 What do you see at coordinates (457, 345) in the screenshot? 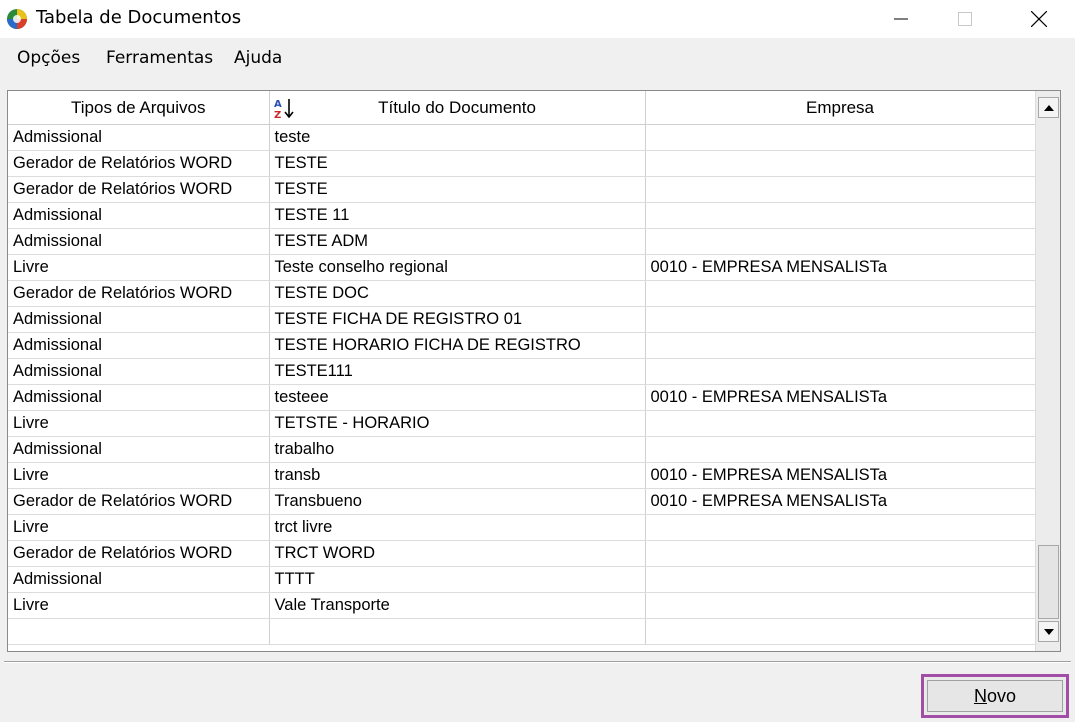
I see `table-cell: TESTE HORARIO FICHA DE REGISTRO` at bounding box center [457, 345].